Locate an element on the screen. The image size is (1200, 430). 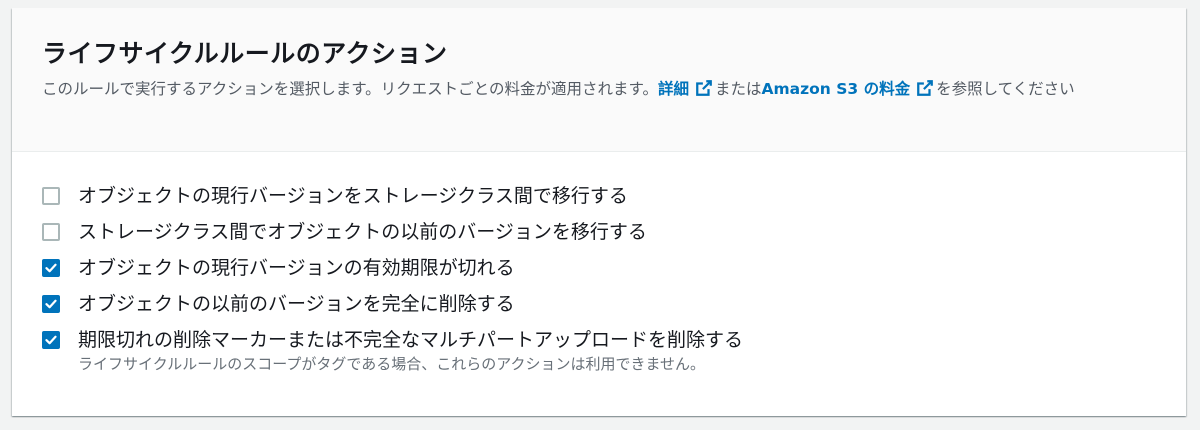
option-label: ストレージクラス間でオブジェクトの以前のバージョンを移行する is located at coordinates (362, 232).